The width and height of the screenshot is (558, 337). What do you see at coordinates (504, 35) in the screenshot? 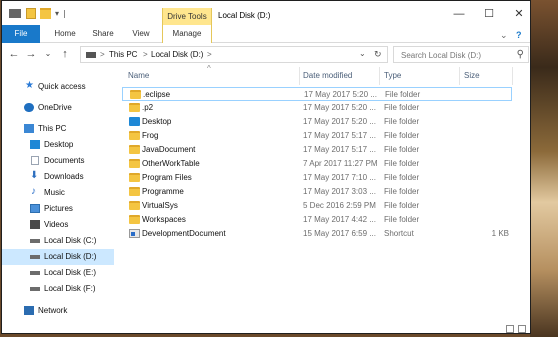
I see `expand-ribbon-icon: ⌄` at bounding box center [504, 35].